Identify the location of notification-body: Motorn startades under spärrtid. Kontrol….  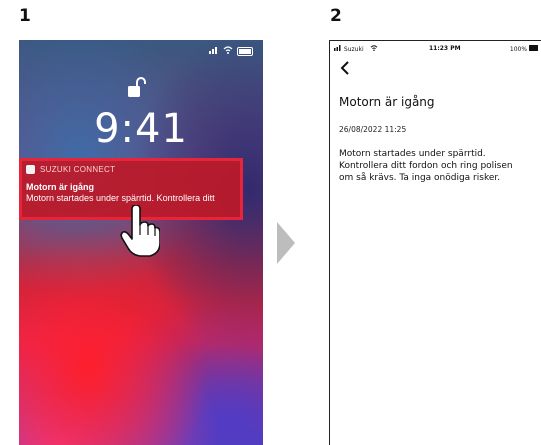
(120, 198).